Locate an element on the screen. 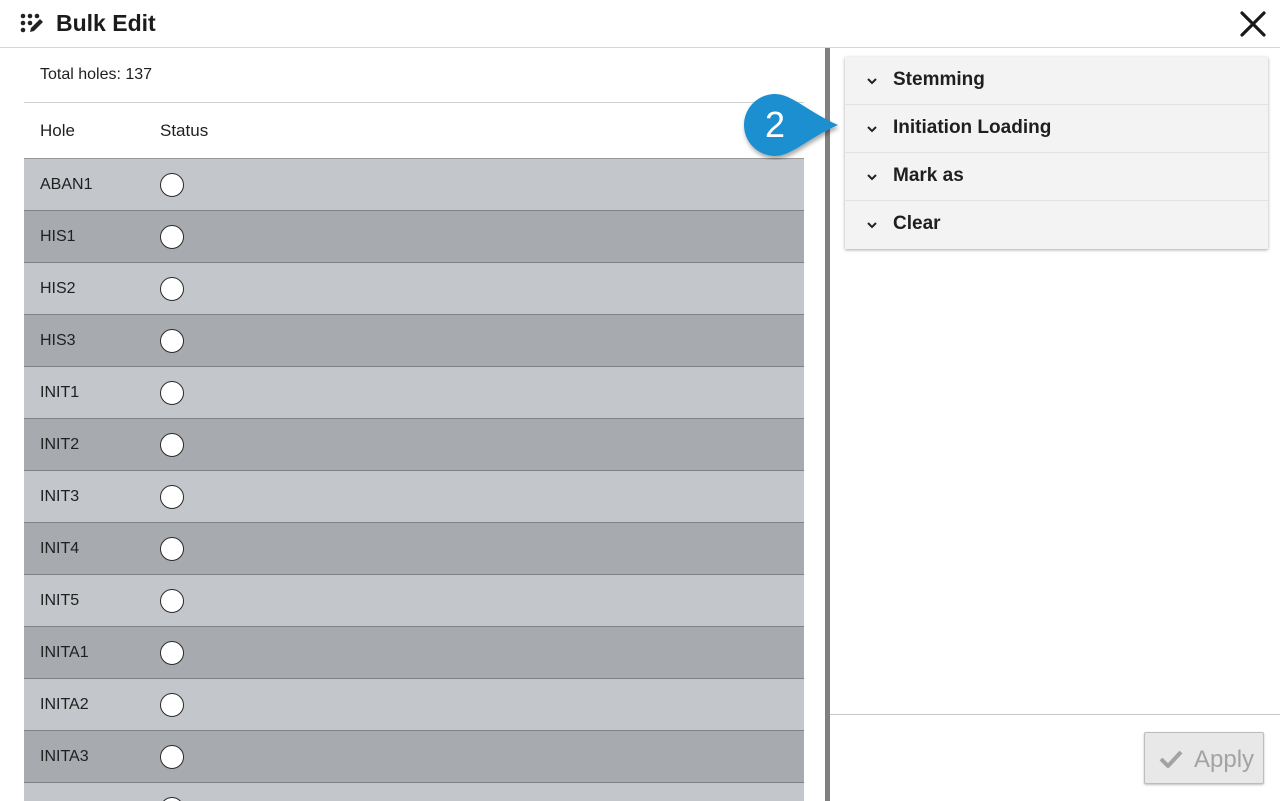 The width and height of the screenshot is (1280, 801). hole-id: HIS3 is located at coordinates (58, 340).